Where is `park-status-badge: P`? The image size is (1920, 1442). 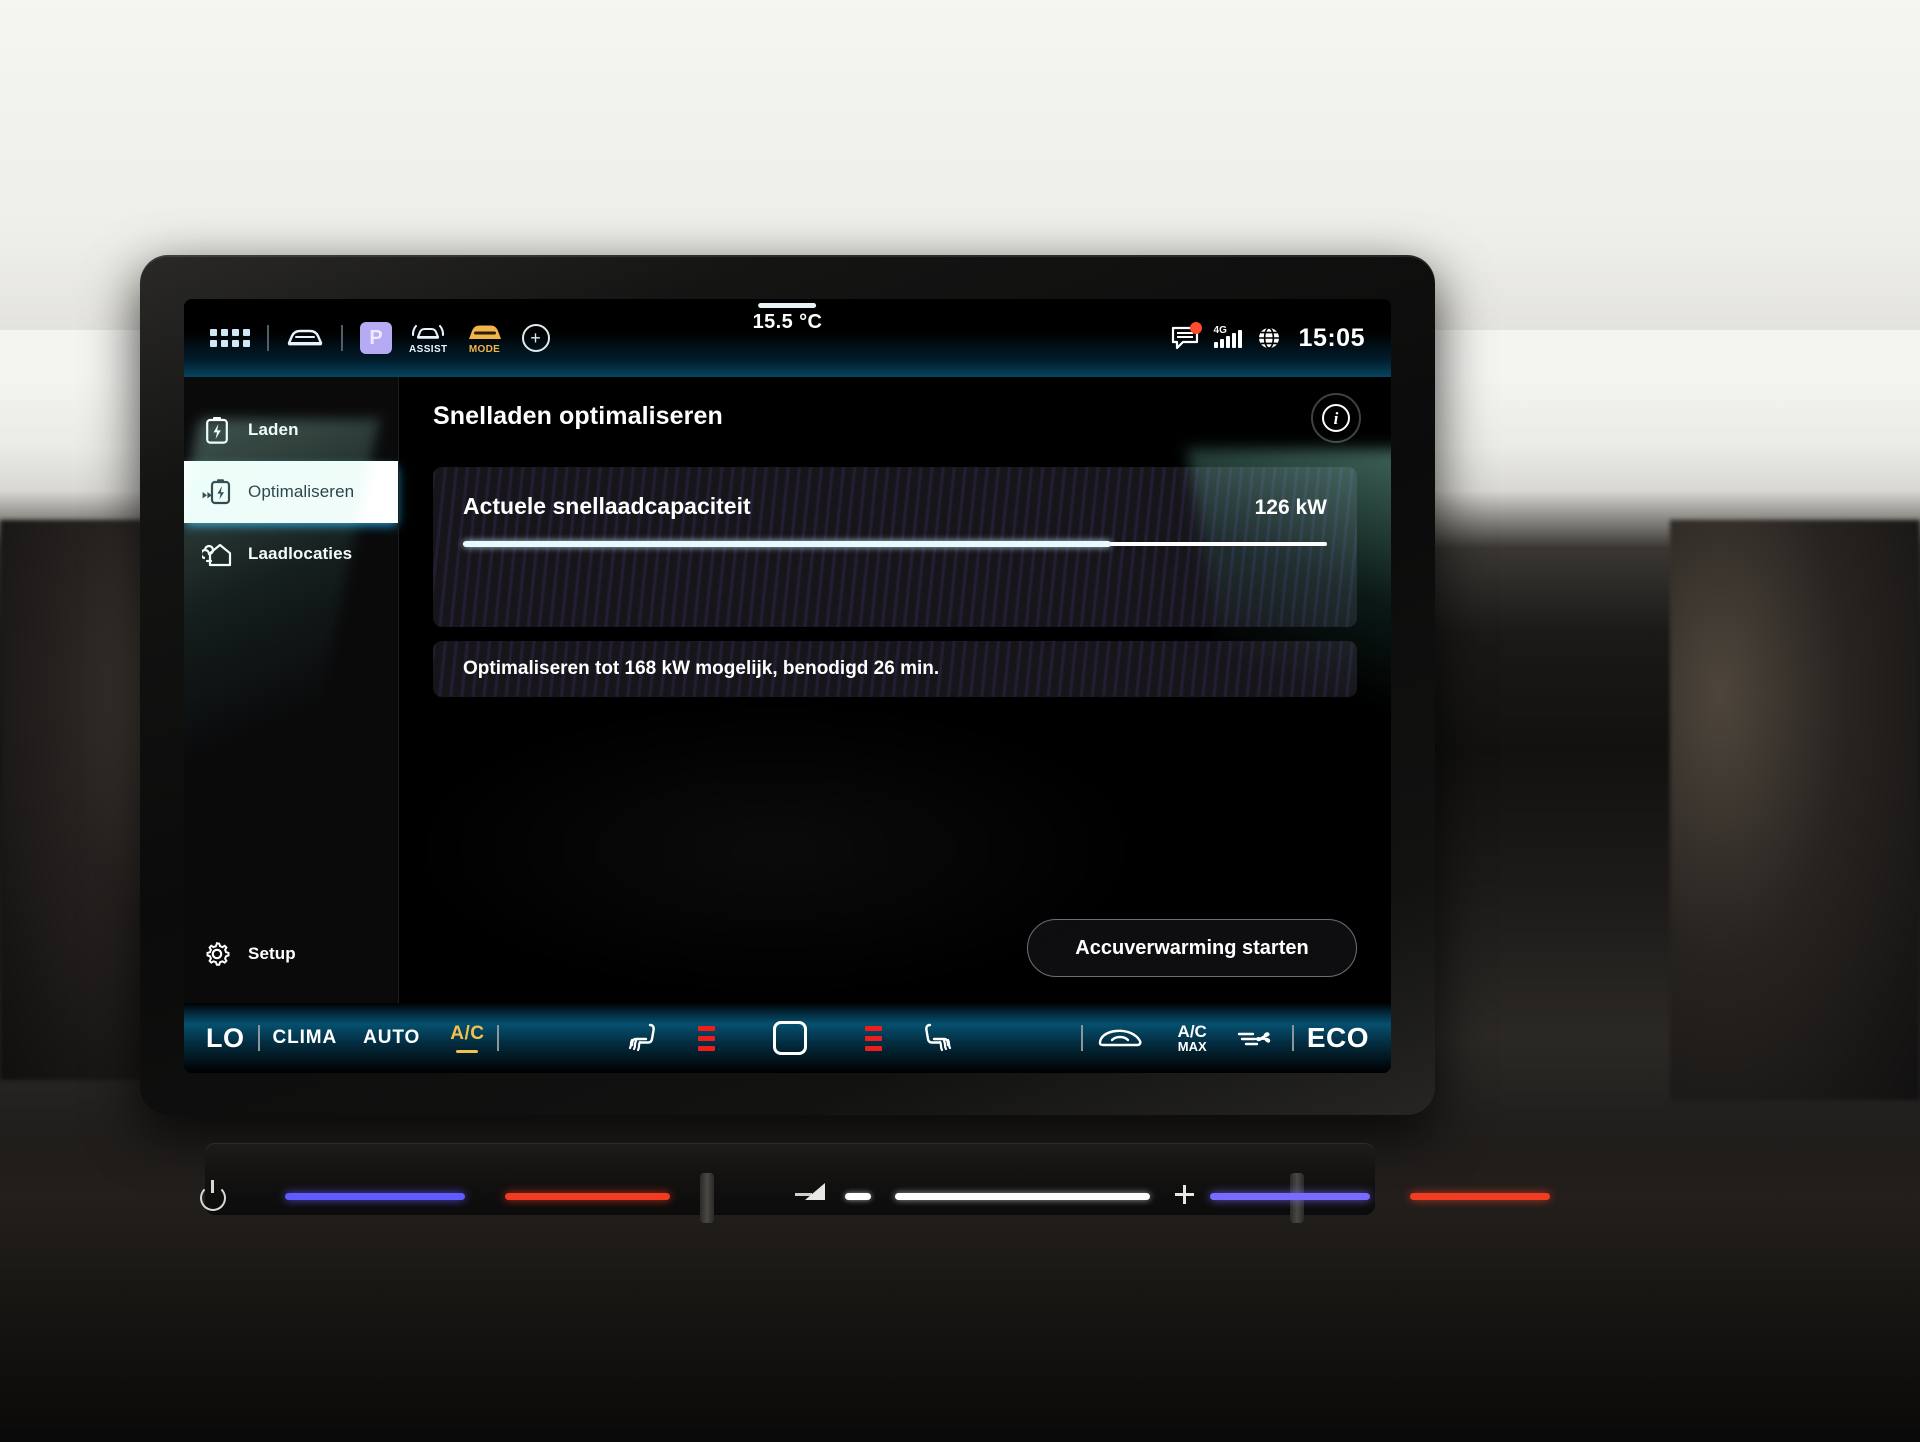
park-status-badge: P is located at coordinates (376, 338).